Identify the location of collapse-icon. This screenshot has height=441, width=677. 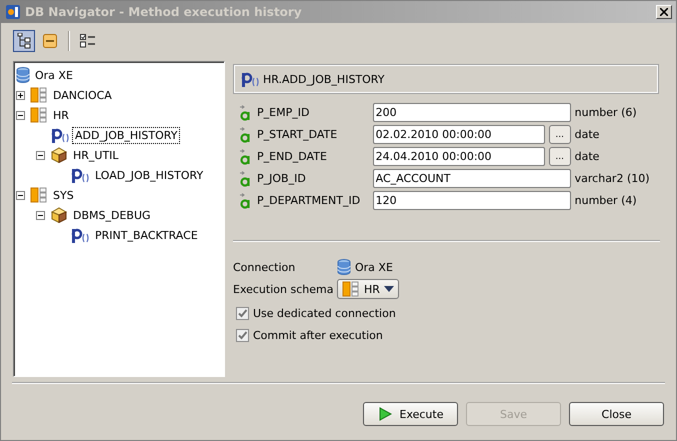
(50, 41).